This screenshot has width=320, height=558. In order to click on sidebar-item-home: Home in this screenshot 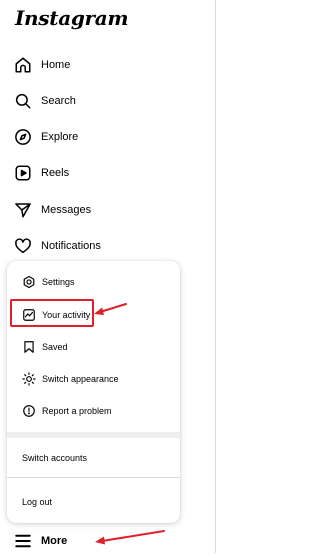, I will do `click(107, 65)`.